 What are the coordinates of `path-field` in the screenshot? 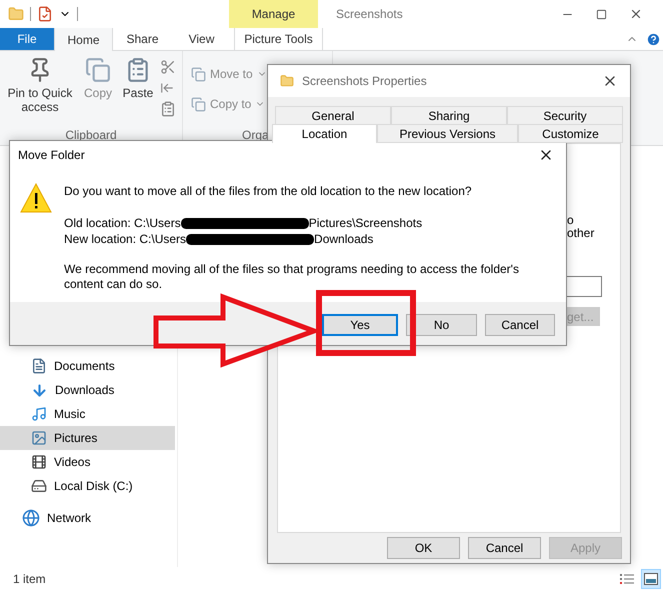 It's located at (584, 286).